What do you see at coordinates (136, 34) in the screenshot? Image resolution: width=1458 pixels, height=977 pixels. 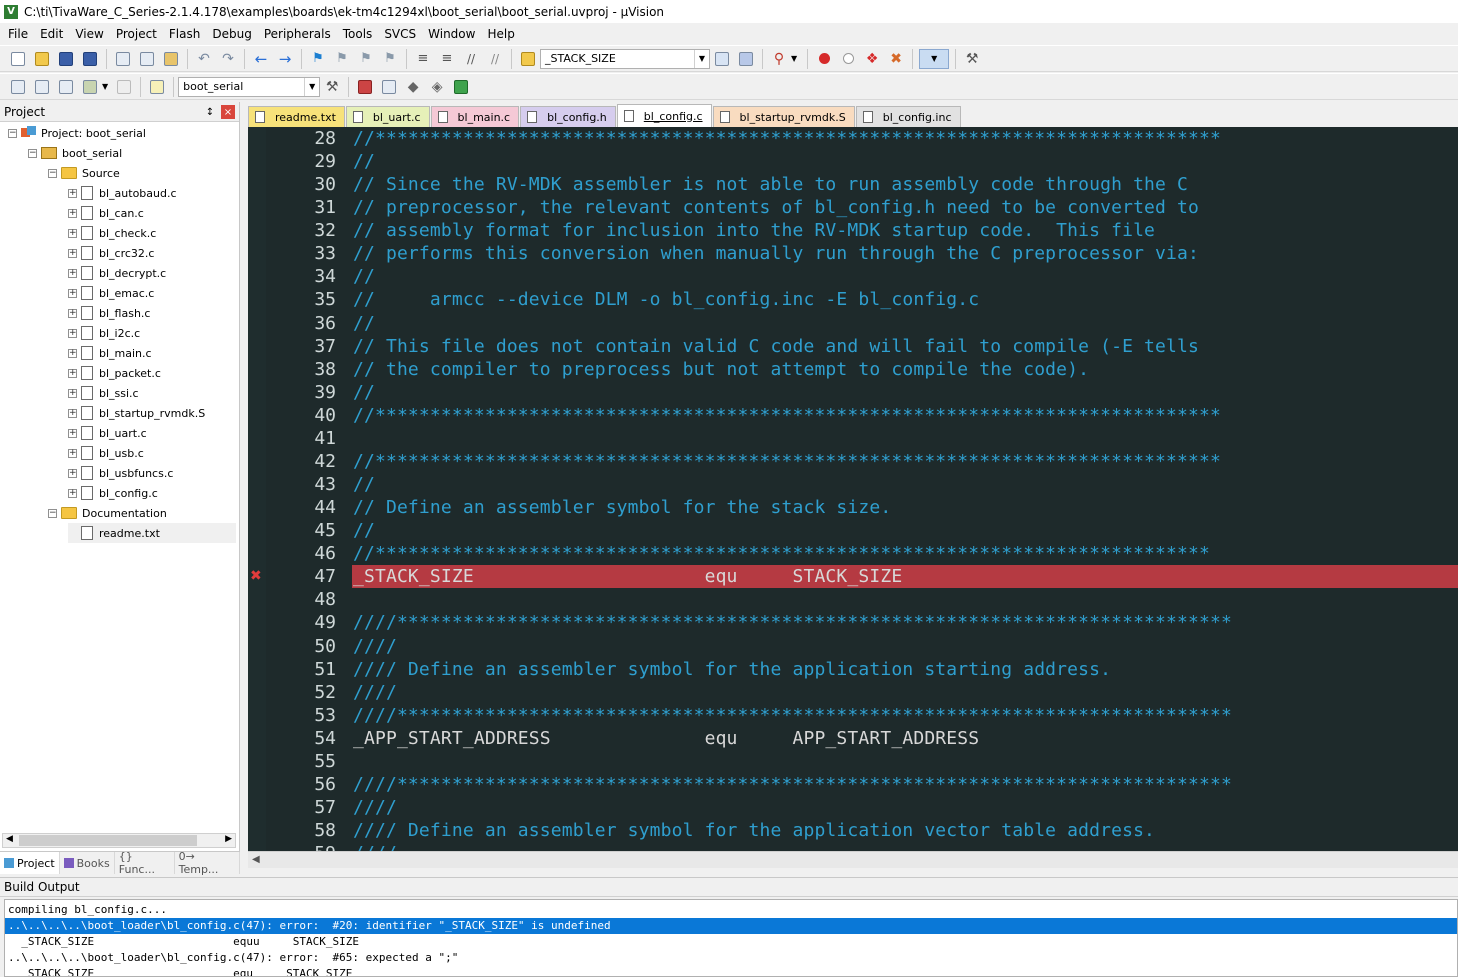 I see `menu-project: Project` at bounding box center [136, 34].